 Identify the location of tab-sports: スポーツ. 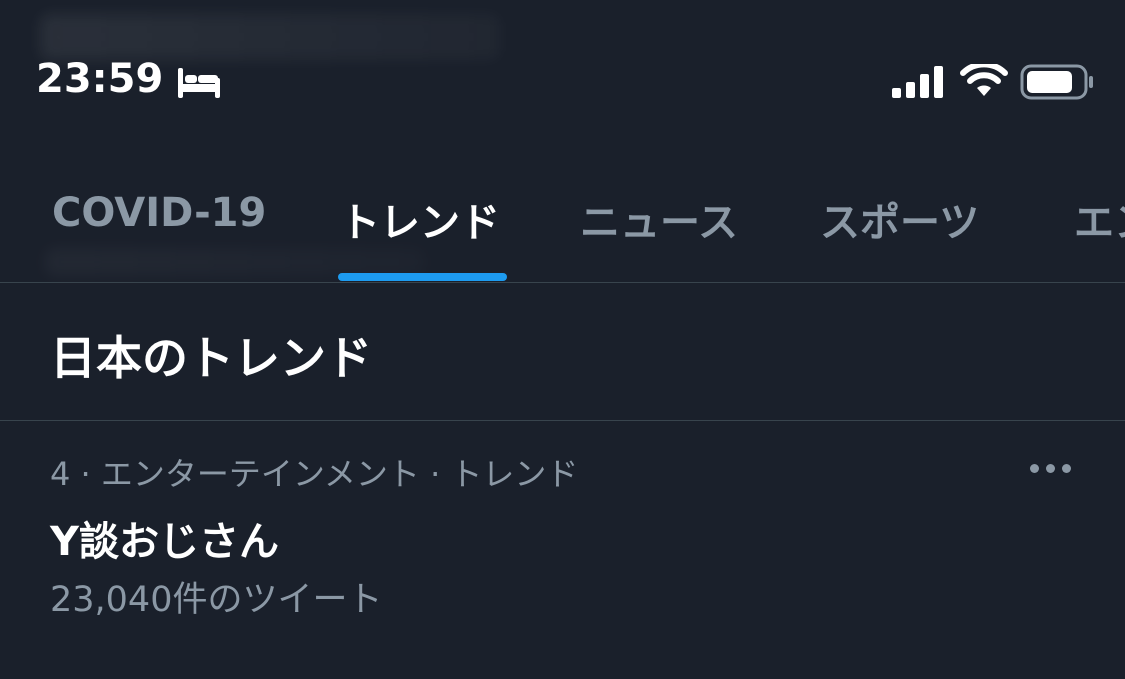
(899, 219).